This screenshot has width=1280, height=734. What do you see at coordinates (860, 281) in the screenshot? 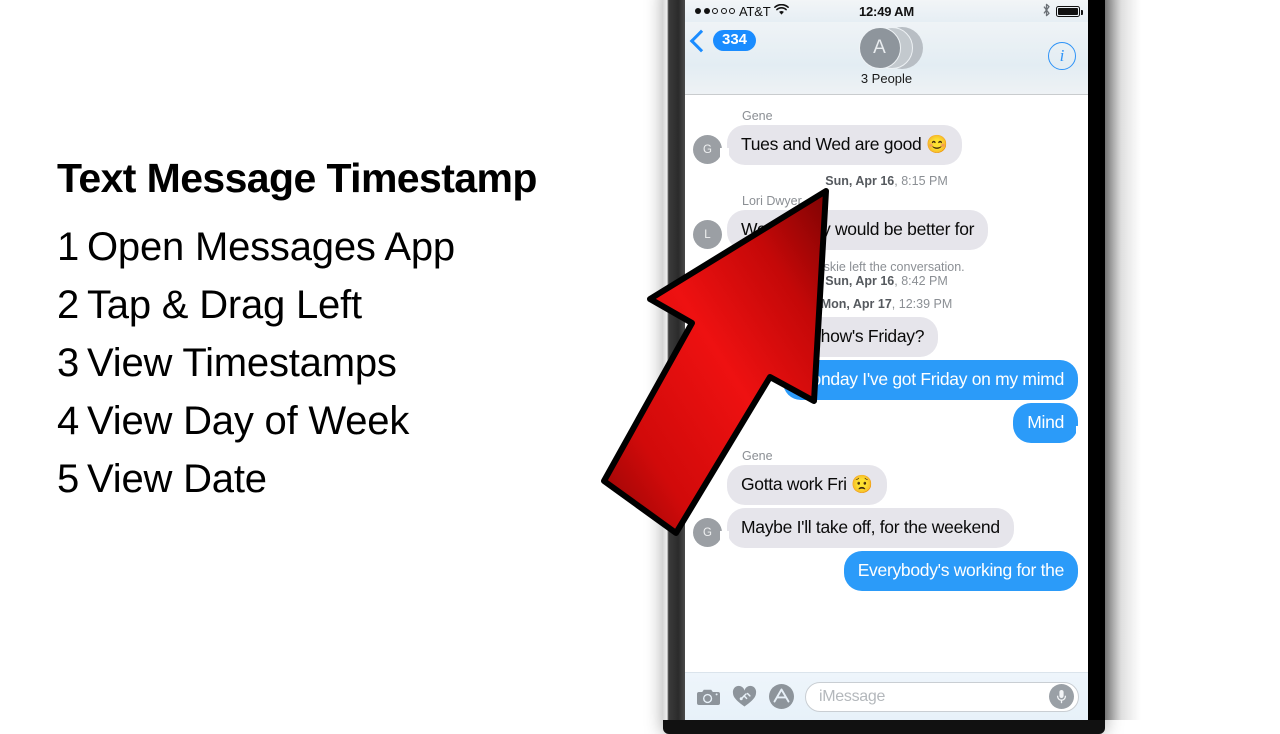
I see `system-event-day: Sun, Apr 16` at bounding box center [860, 281].